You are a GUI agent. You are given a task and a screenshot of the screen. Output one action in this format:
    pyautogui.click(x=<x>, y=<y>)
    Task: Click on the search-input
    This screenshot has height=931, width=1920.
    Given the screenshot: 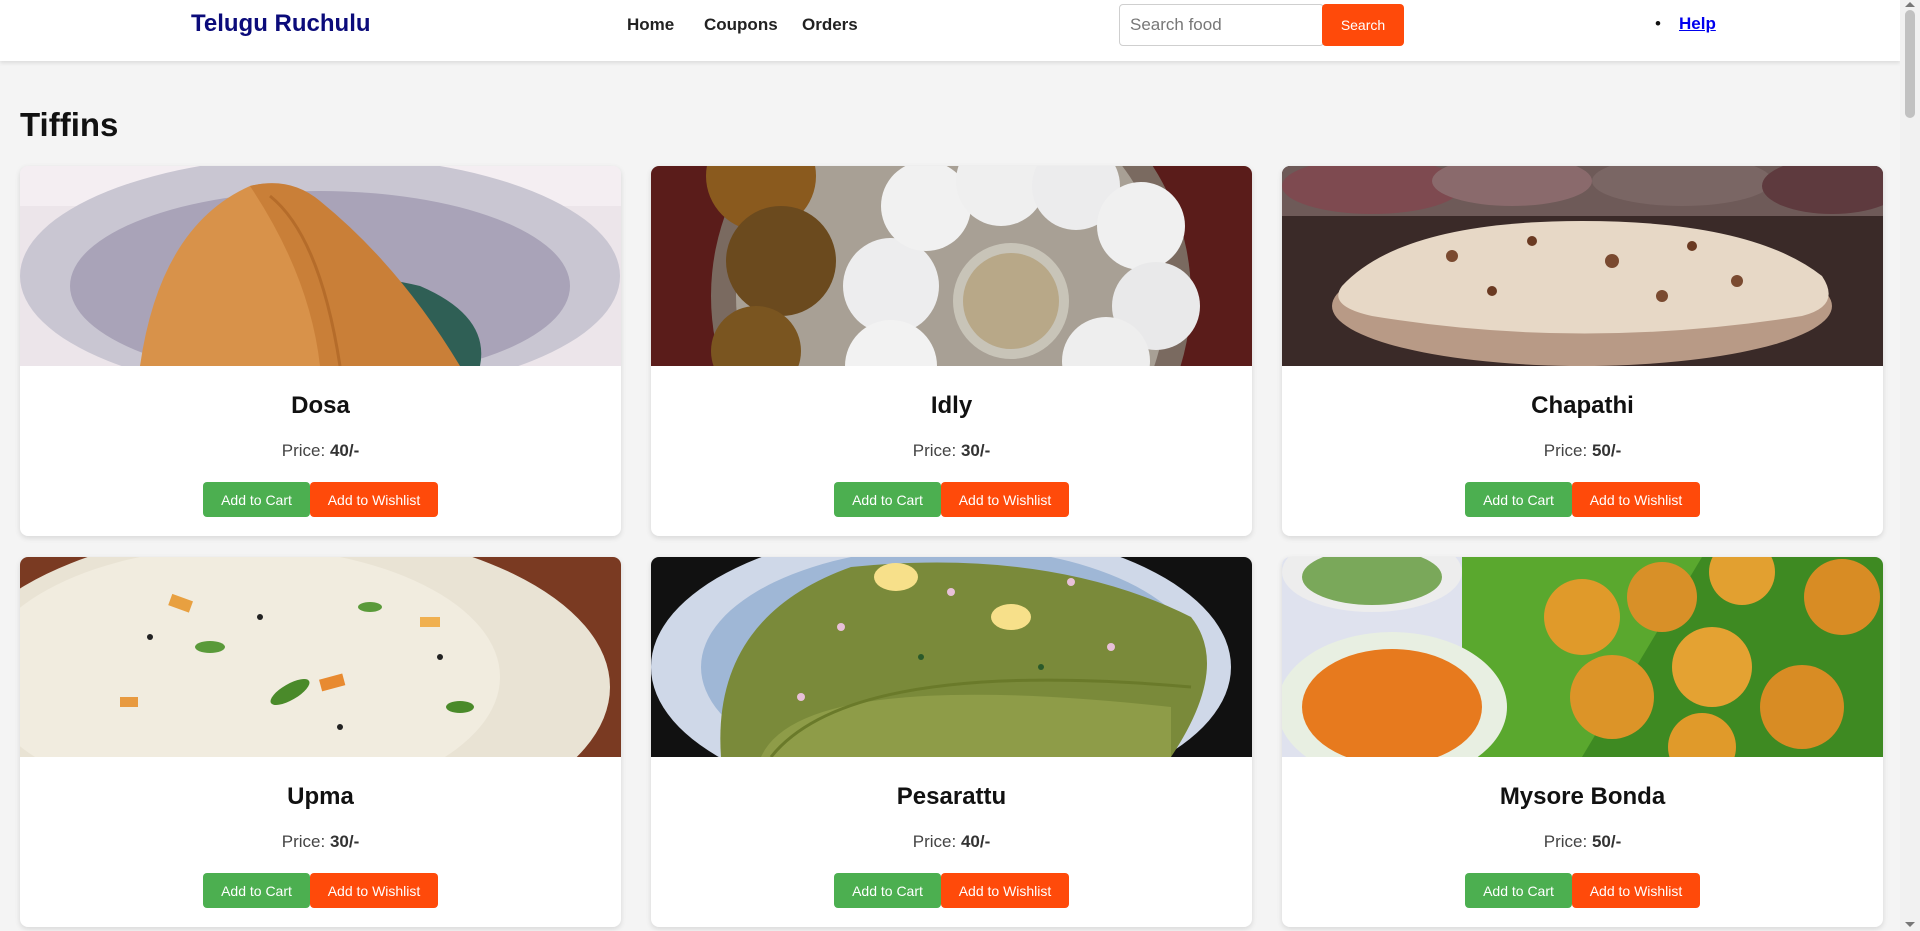 What is the action you would take?
    pyautogui.click(x=1221, y=25)
    